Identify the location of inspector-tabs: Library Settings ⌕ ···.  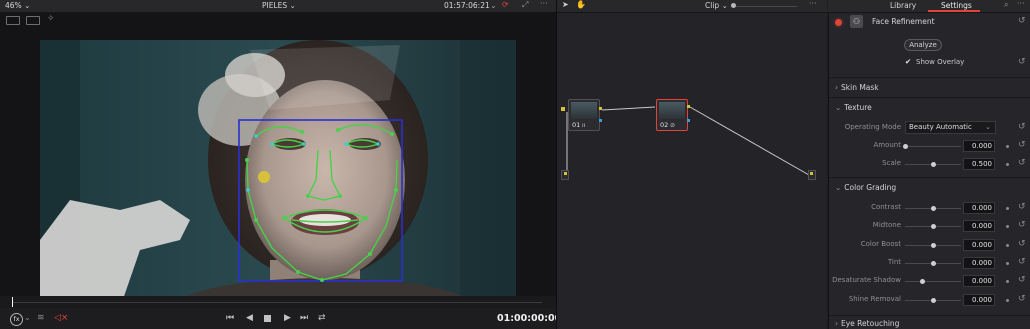
(929, 6).